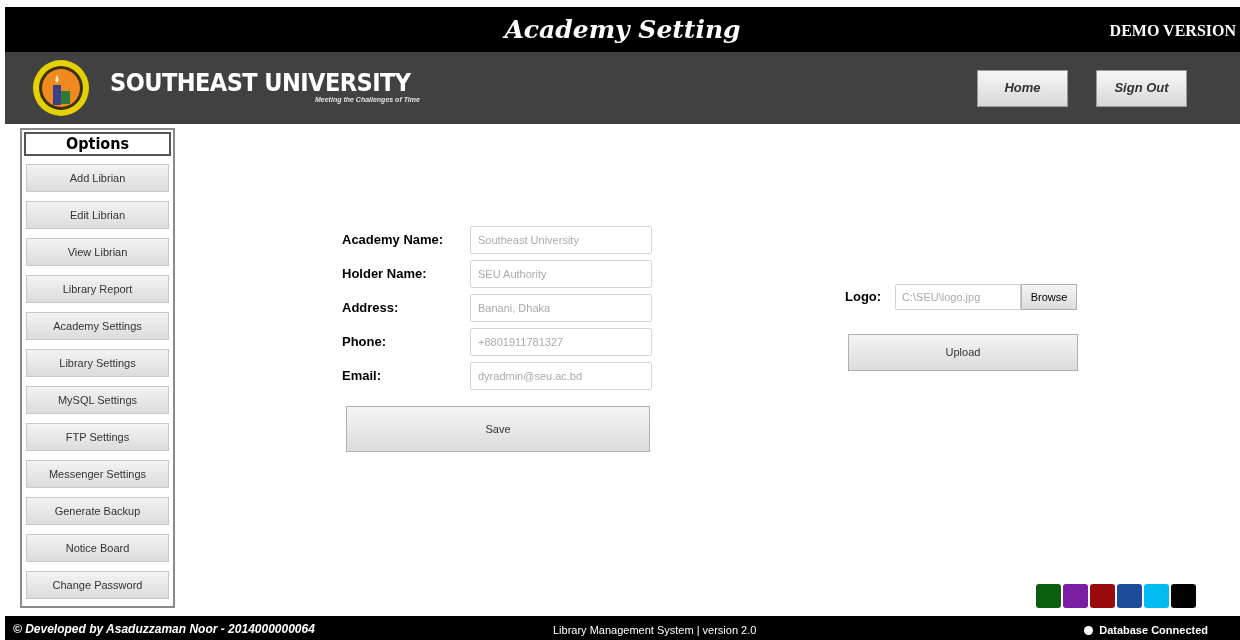  I want to click on header-button: Home, so click(1022, 88).